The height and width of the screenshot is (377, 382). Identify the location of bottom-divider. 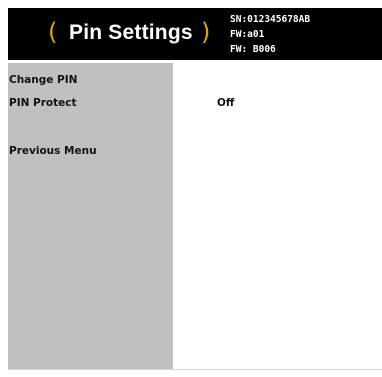
(195, 369).